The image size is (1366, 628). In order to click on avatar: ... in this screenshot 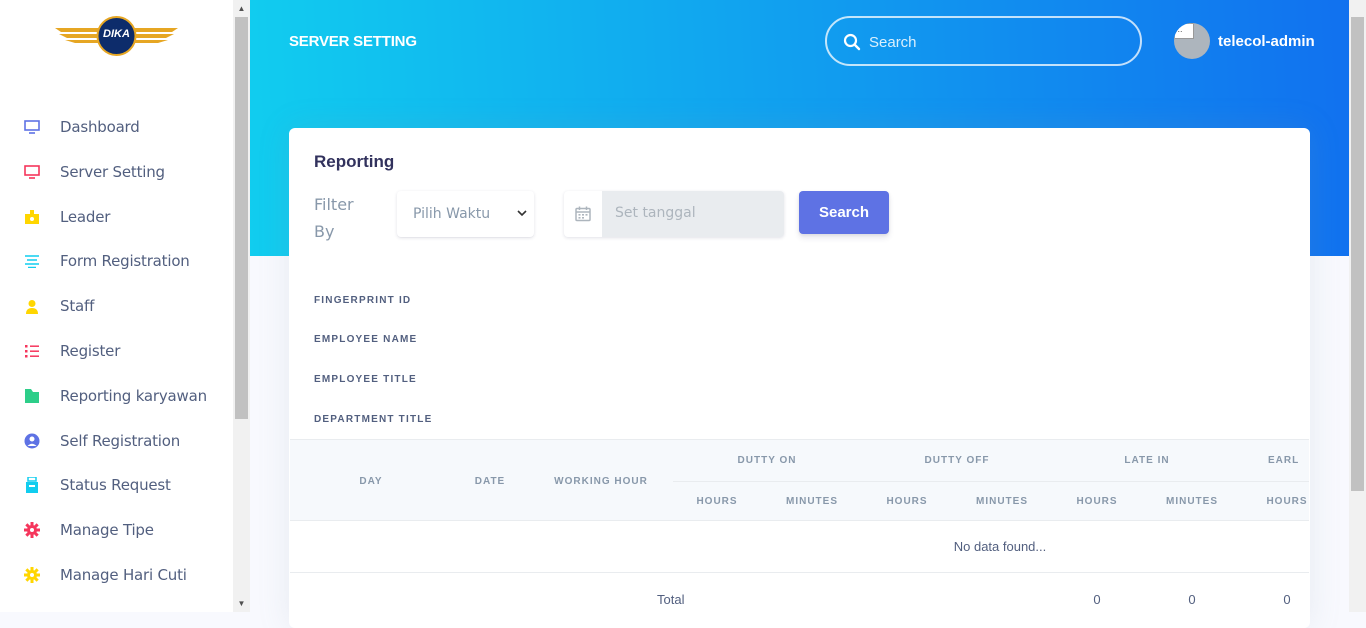, I will do `click(1192, 41)`.